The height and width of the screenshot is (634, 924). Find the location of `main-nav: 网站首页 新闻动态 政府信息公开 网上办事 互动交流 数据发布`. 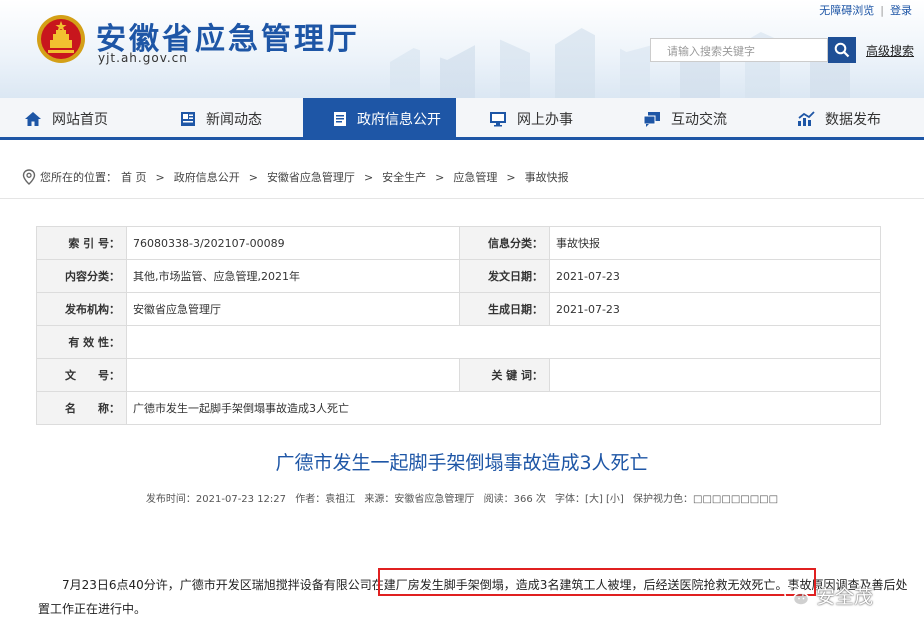

main-nav: 网站首页 新闻动态 政府信息公开 网上办事 互动交流 数据发布 is located at coordinates (462, 119).